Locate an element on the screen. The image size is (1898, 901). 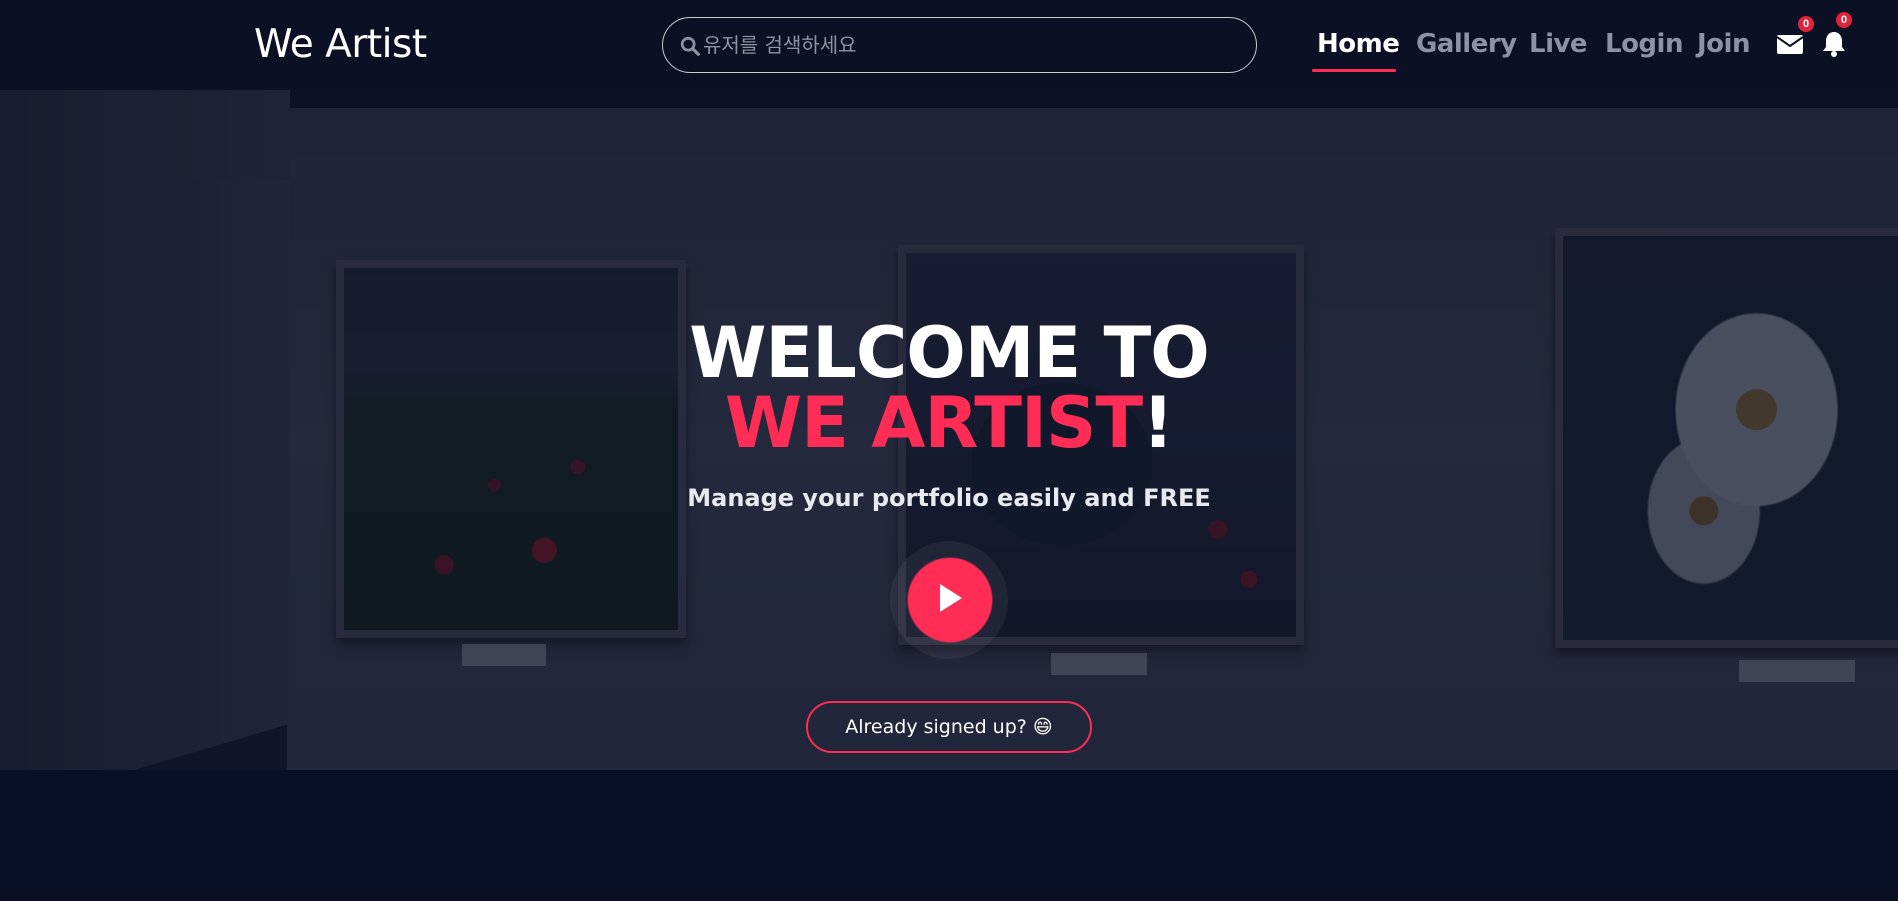
brand-logo: We Artist is located at coordinates (340, 44).